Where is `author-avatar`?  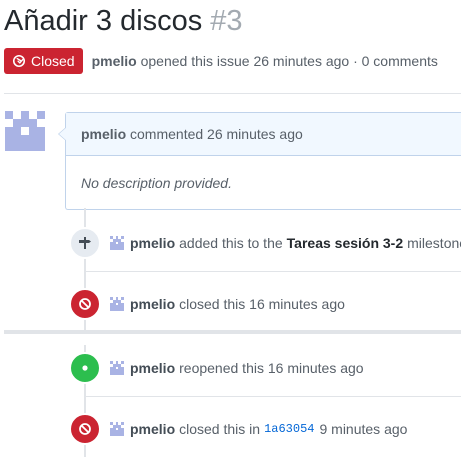 author-avatar is located at coordinates (25, 131).